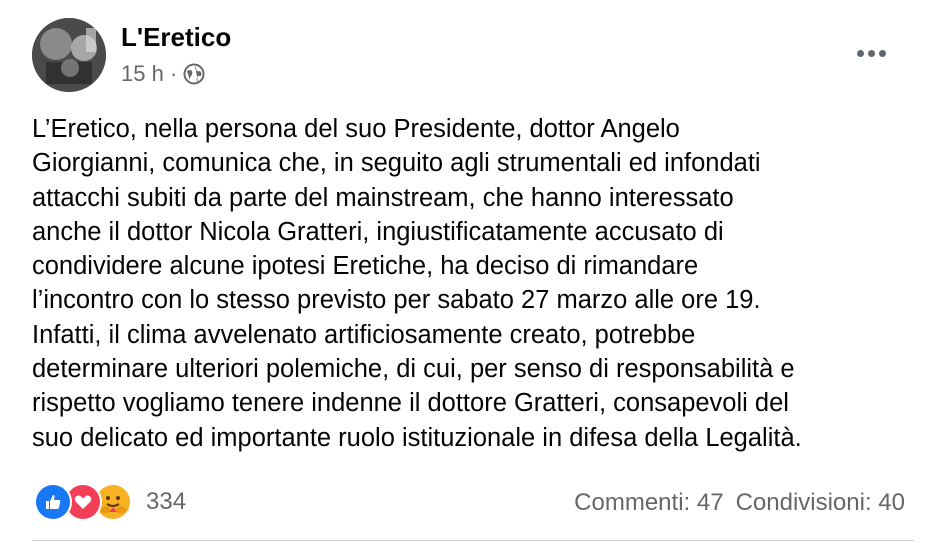  I want to click on comments-count-link: Commenti: 47, so click(648, 503).